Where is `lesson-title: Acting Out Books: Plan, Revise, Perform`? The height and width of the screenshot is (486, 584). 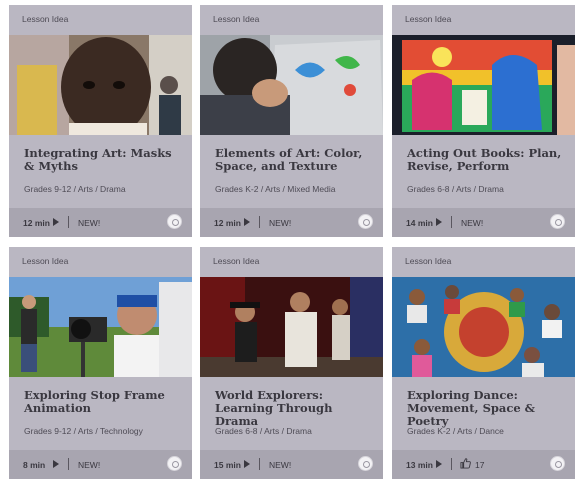 lesson-title: Acting Out Books: Plan, Revise, Perform is located at coordinates (487, 160).